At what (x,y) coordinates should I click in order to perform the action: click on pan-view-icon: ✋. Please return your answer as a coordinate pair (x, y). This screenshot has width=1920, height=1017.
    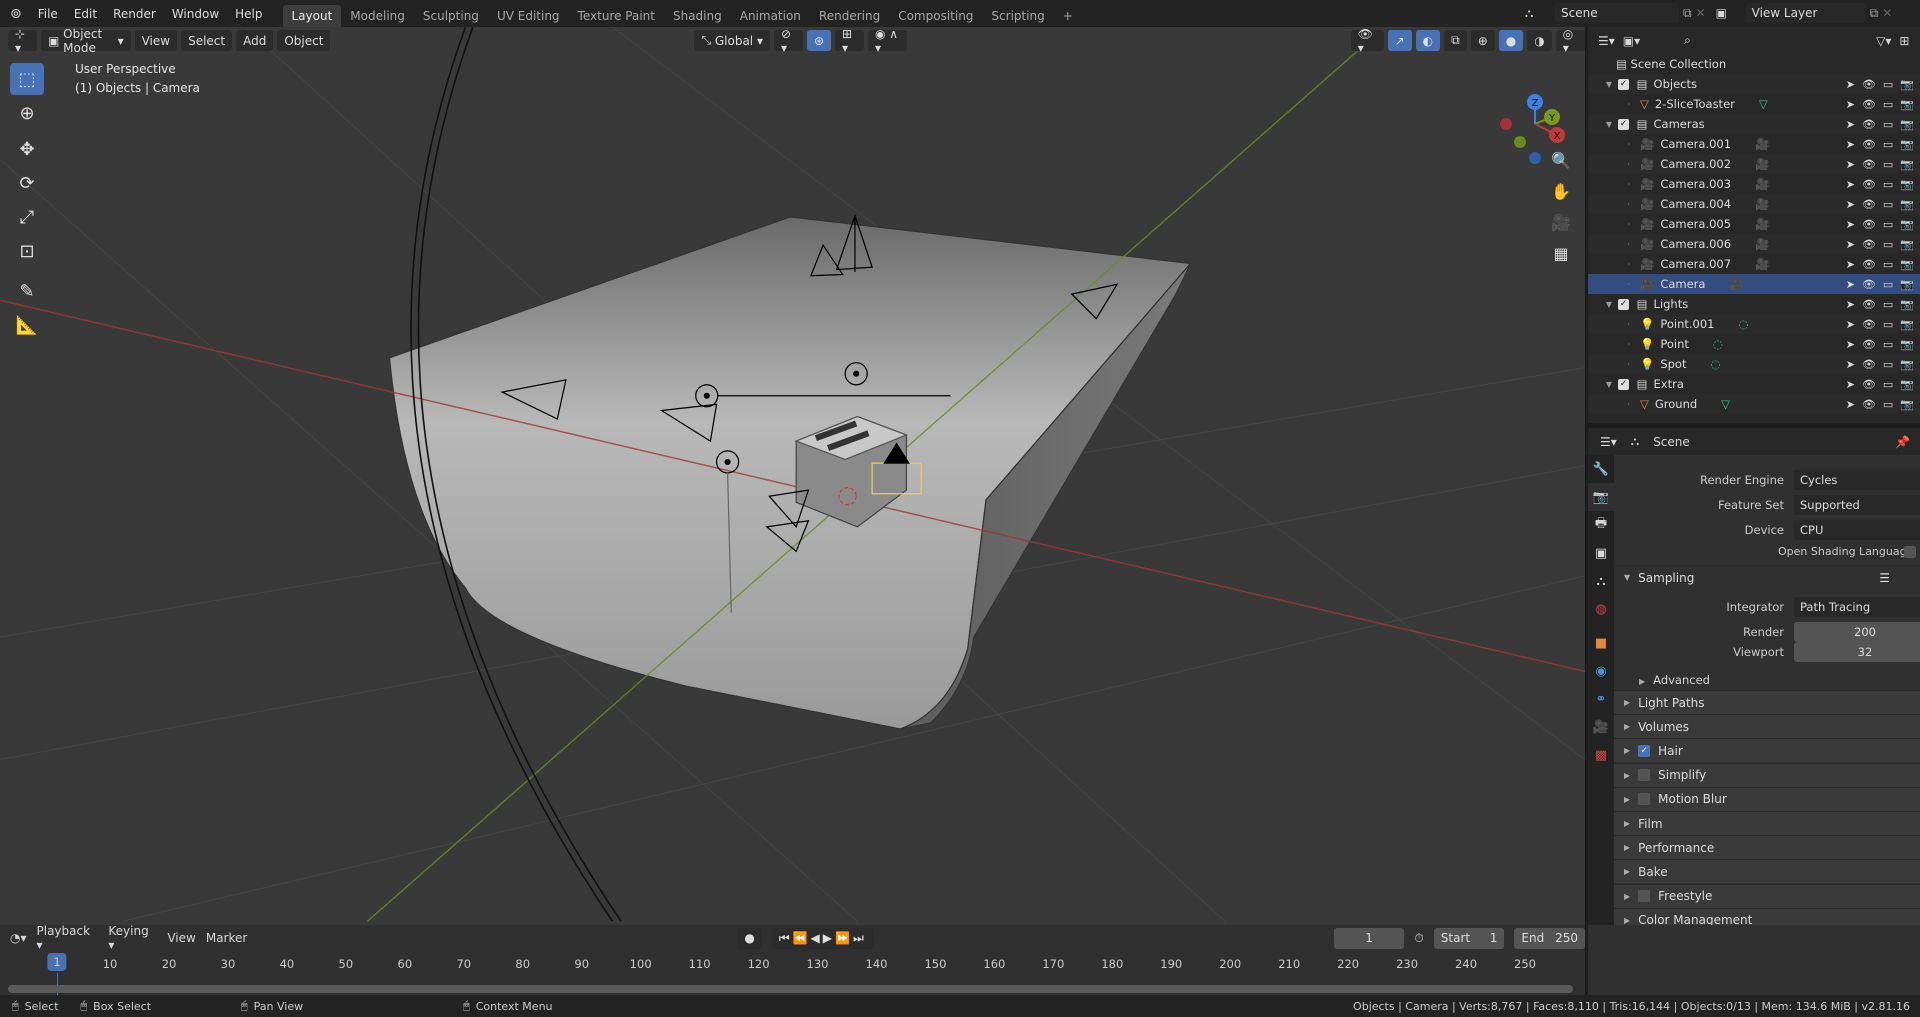
    Looking at the image, I should click on (1561, 191).